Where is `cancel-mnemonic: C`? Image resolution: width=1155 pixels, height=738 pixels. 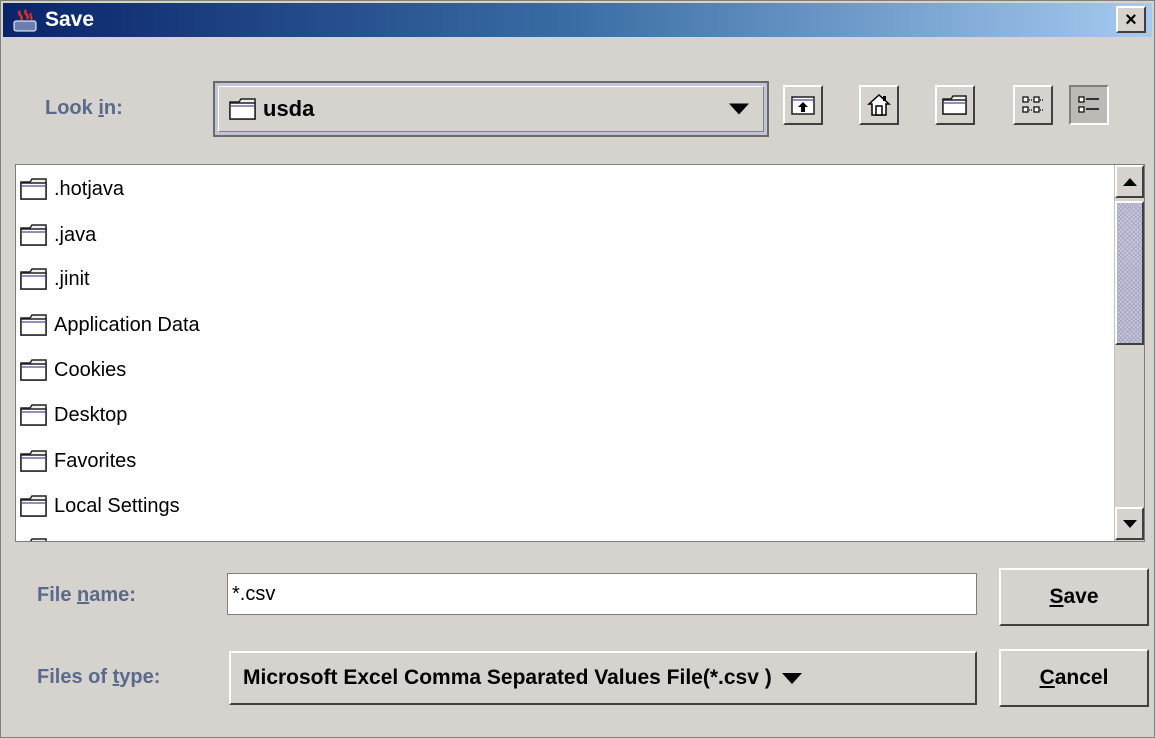 cancel-mnemonic: C is located at coordinates (1047, 677).